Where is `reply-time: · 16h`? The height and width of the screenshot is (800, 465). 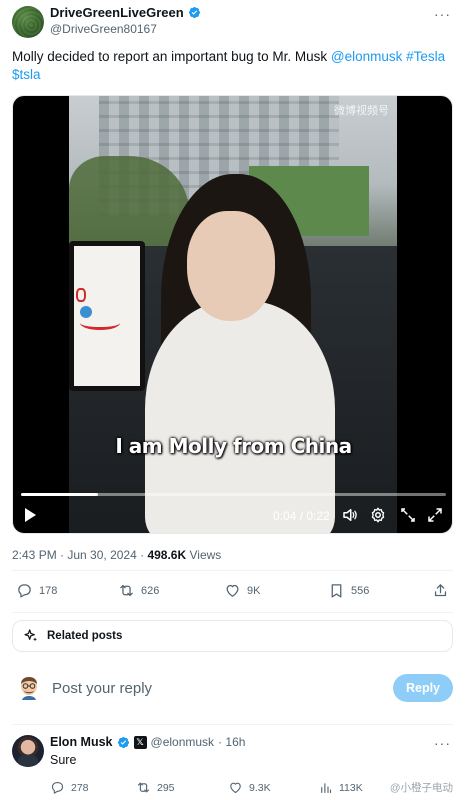
reply-time: · 16h is located at coordinates (231, 742).